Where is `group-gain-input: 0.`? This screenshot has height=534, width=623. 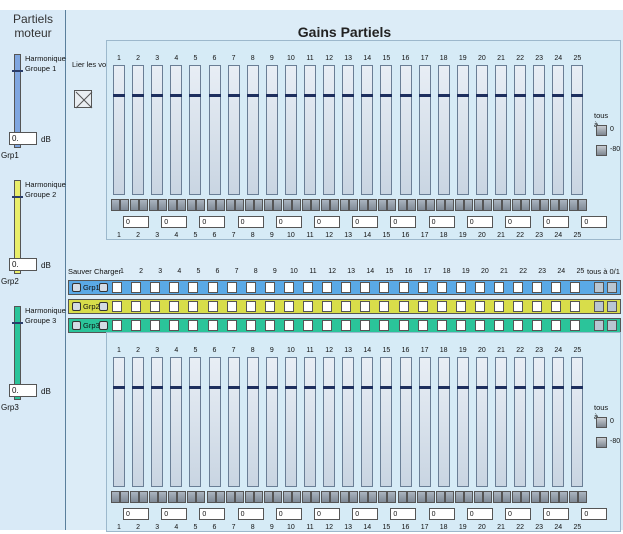 group-gain-input: 0. is located at coordinates (23, 264).